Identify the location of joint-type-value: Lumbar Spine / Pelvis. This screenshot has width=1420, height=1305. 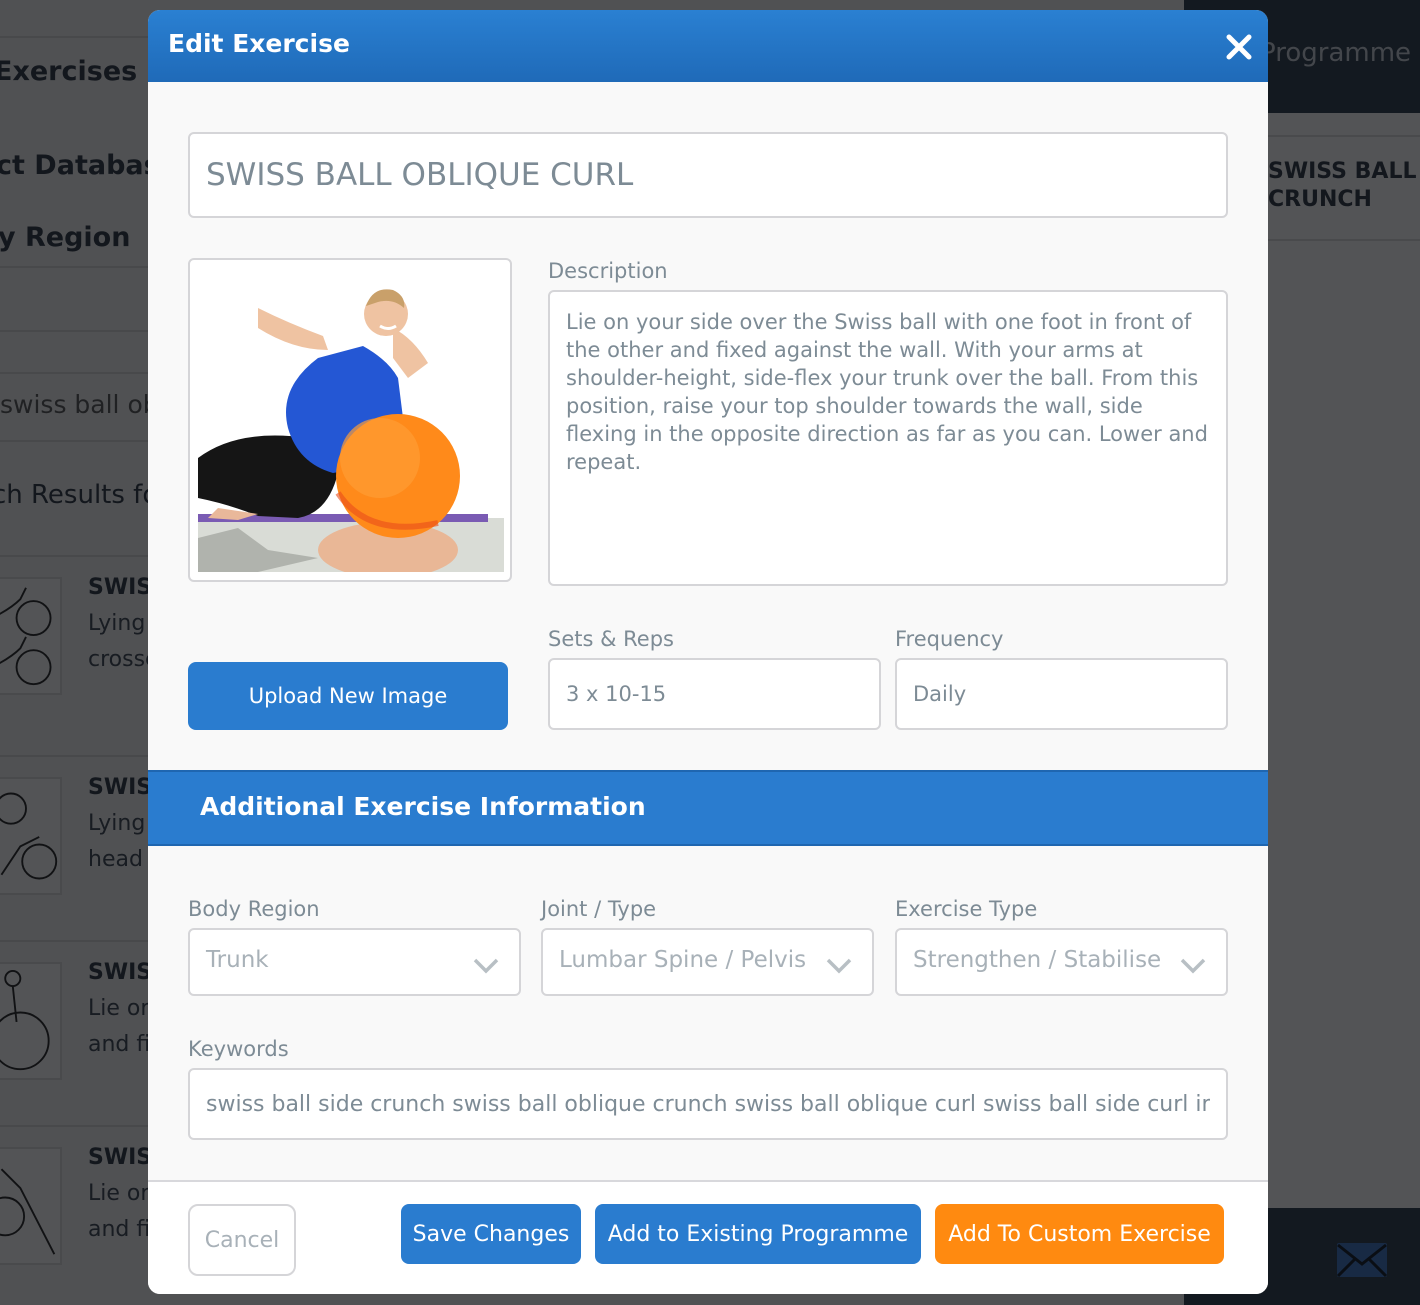
(683, 960).